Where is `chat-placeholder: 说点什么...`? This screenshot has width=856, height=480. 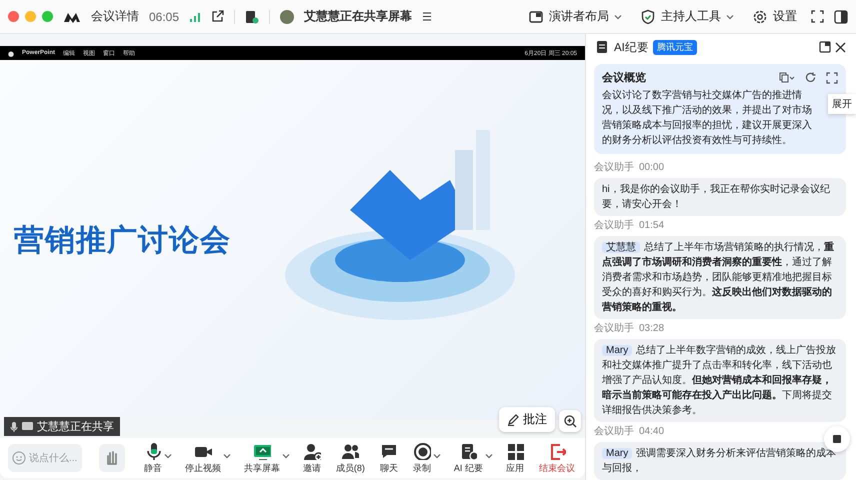
chat-placeholder: 说点什么... is located at coordinates (53, 458).